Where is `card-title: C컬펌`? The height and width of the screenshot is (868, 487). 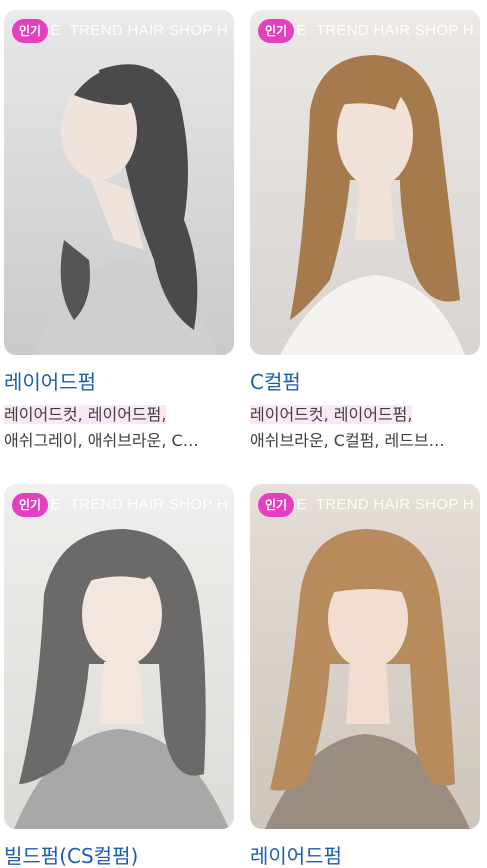 card-title: C컬펌 is located at coordinates (365, 382).